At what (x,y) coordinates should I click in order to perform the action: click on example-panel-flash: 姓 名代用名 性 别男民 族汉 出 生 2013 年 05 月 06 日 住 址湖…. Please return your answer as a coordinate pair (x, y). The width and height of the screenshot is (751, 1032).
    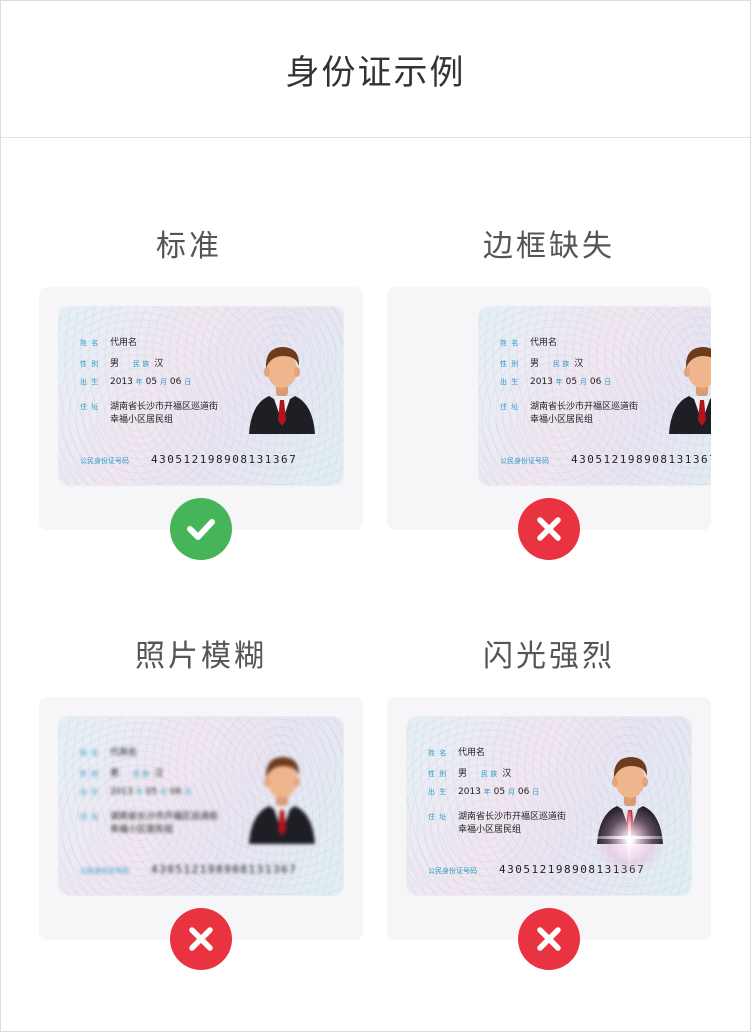
    Looking at the image, I should click on (549, 818).